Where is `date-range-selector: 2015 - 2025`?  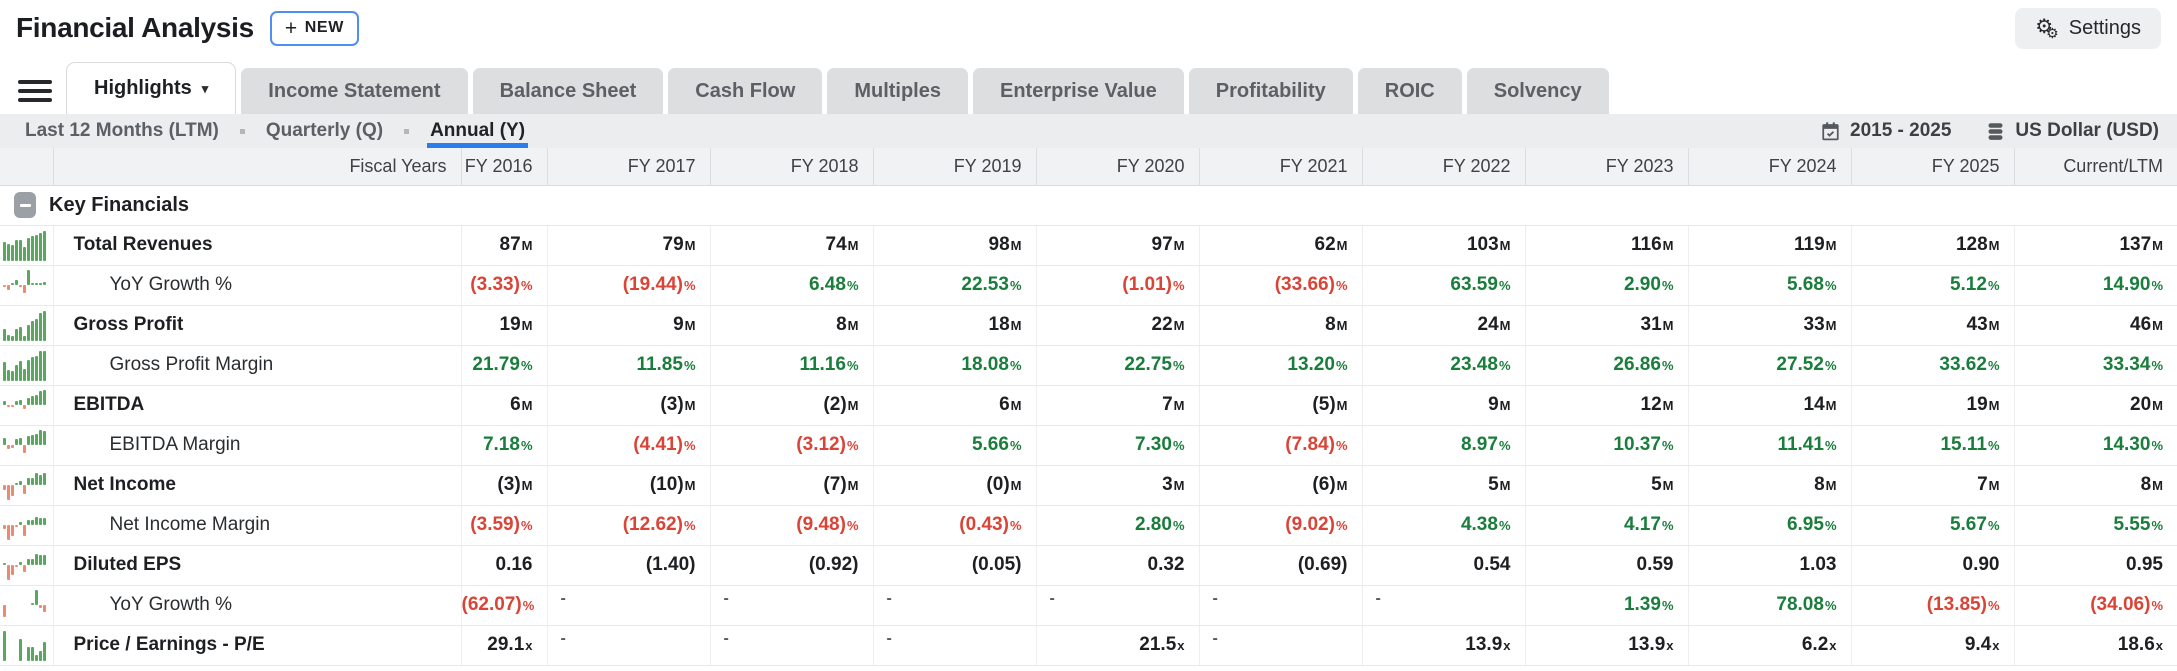
date-range-selector: 2015 - 2025 is located at coordinates (1885, 131).